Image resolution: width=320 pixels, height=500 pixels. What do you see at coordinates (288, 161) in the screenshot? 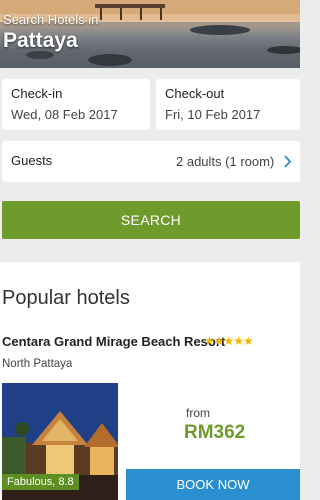
I see `chevron-right-icon` at bounding box center [288, 161].